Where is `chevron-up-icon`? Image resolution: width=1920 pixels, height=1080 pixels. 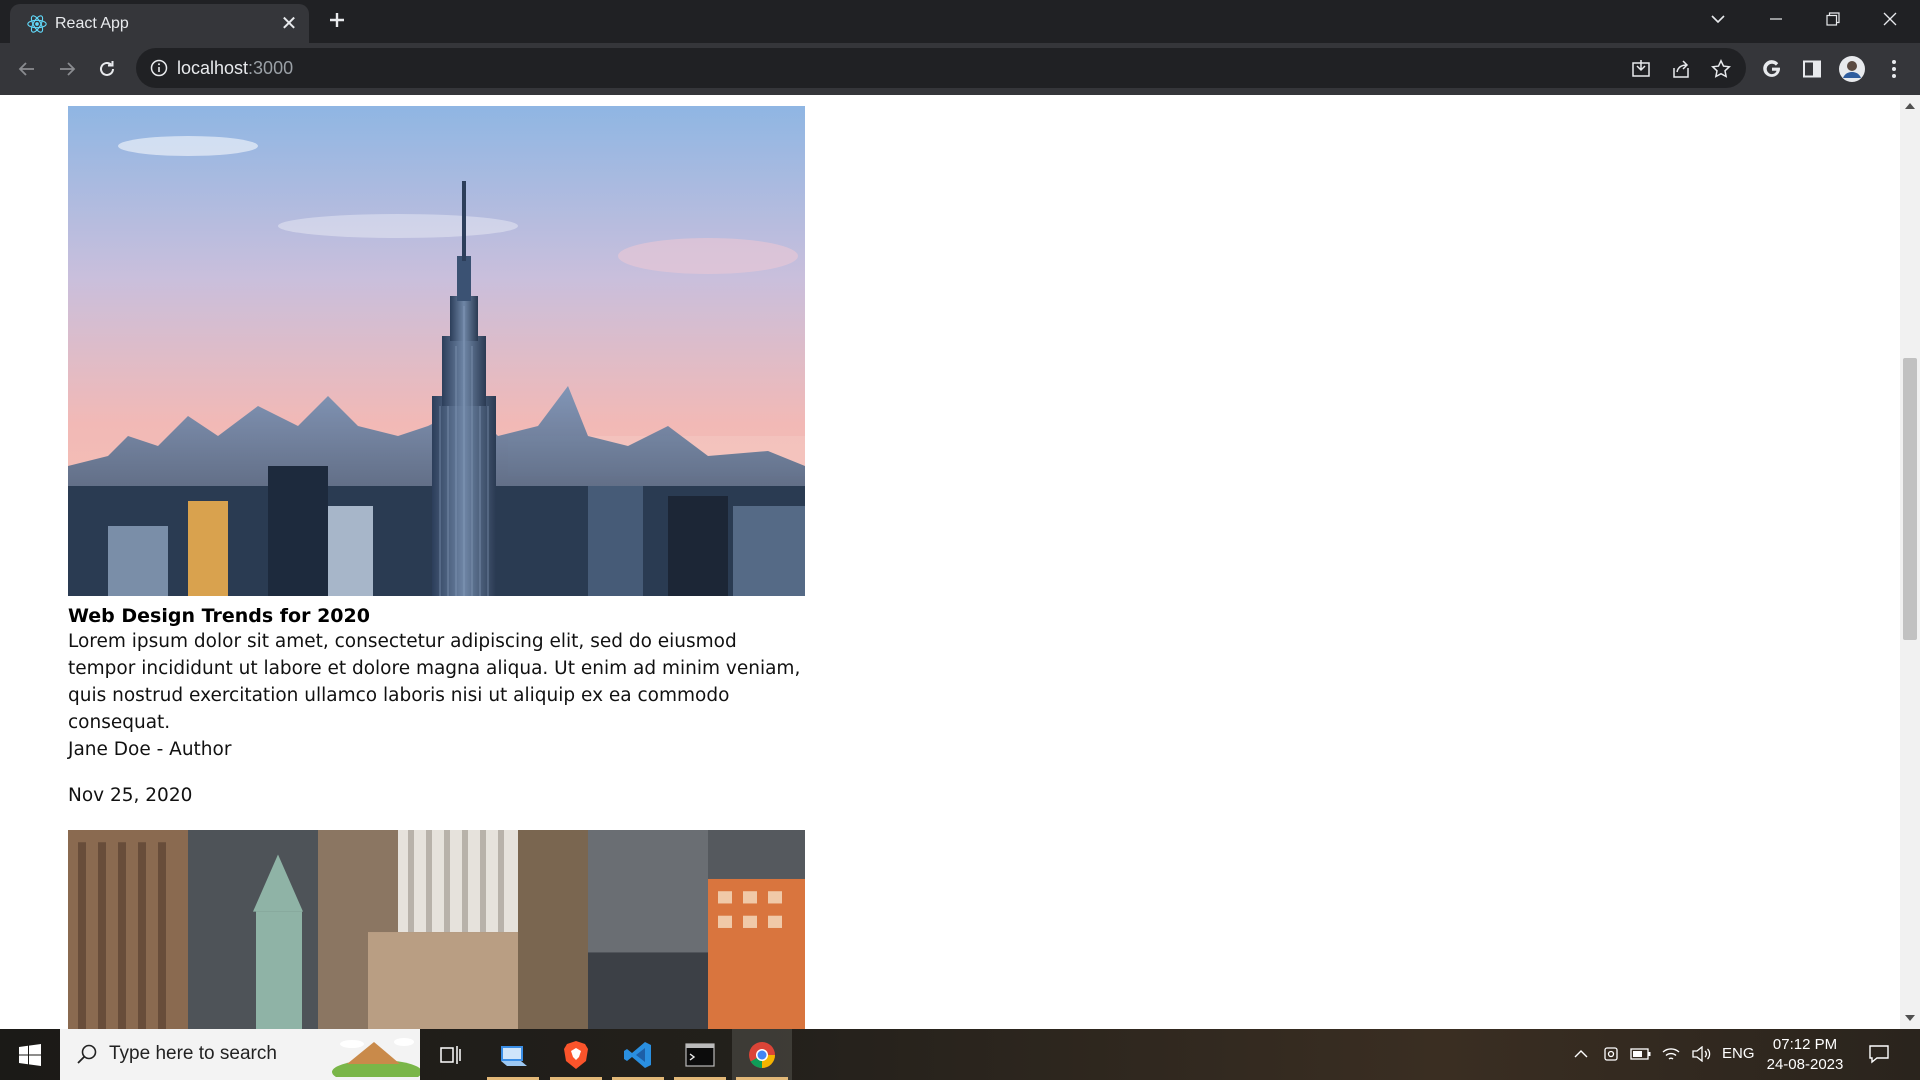
chevron-up-icon is located at coordinates (1581, 1054).